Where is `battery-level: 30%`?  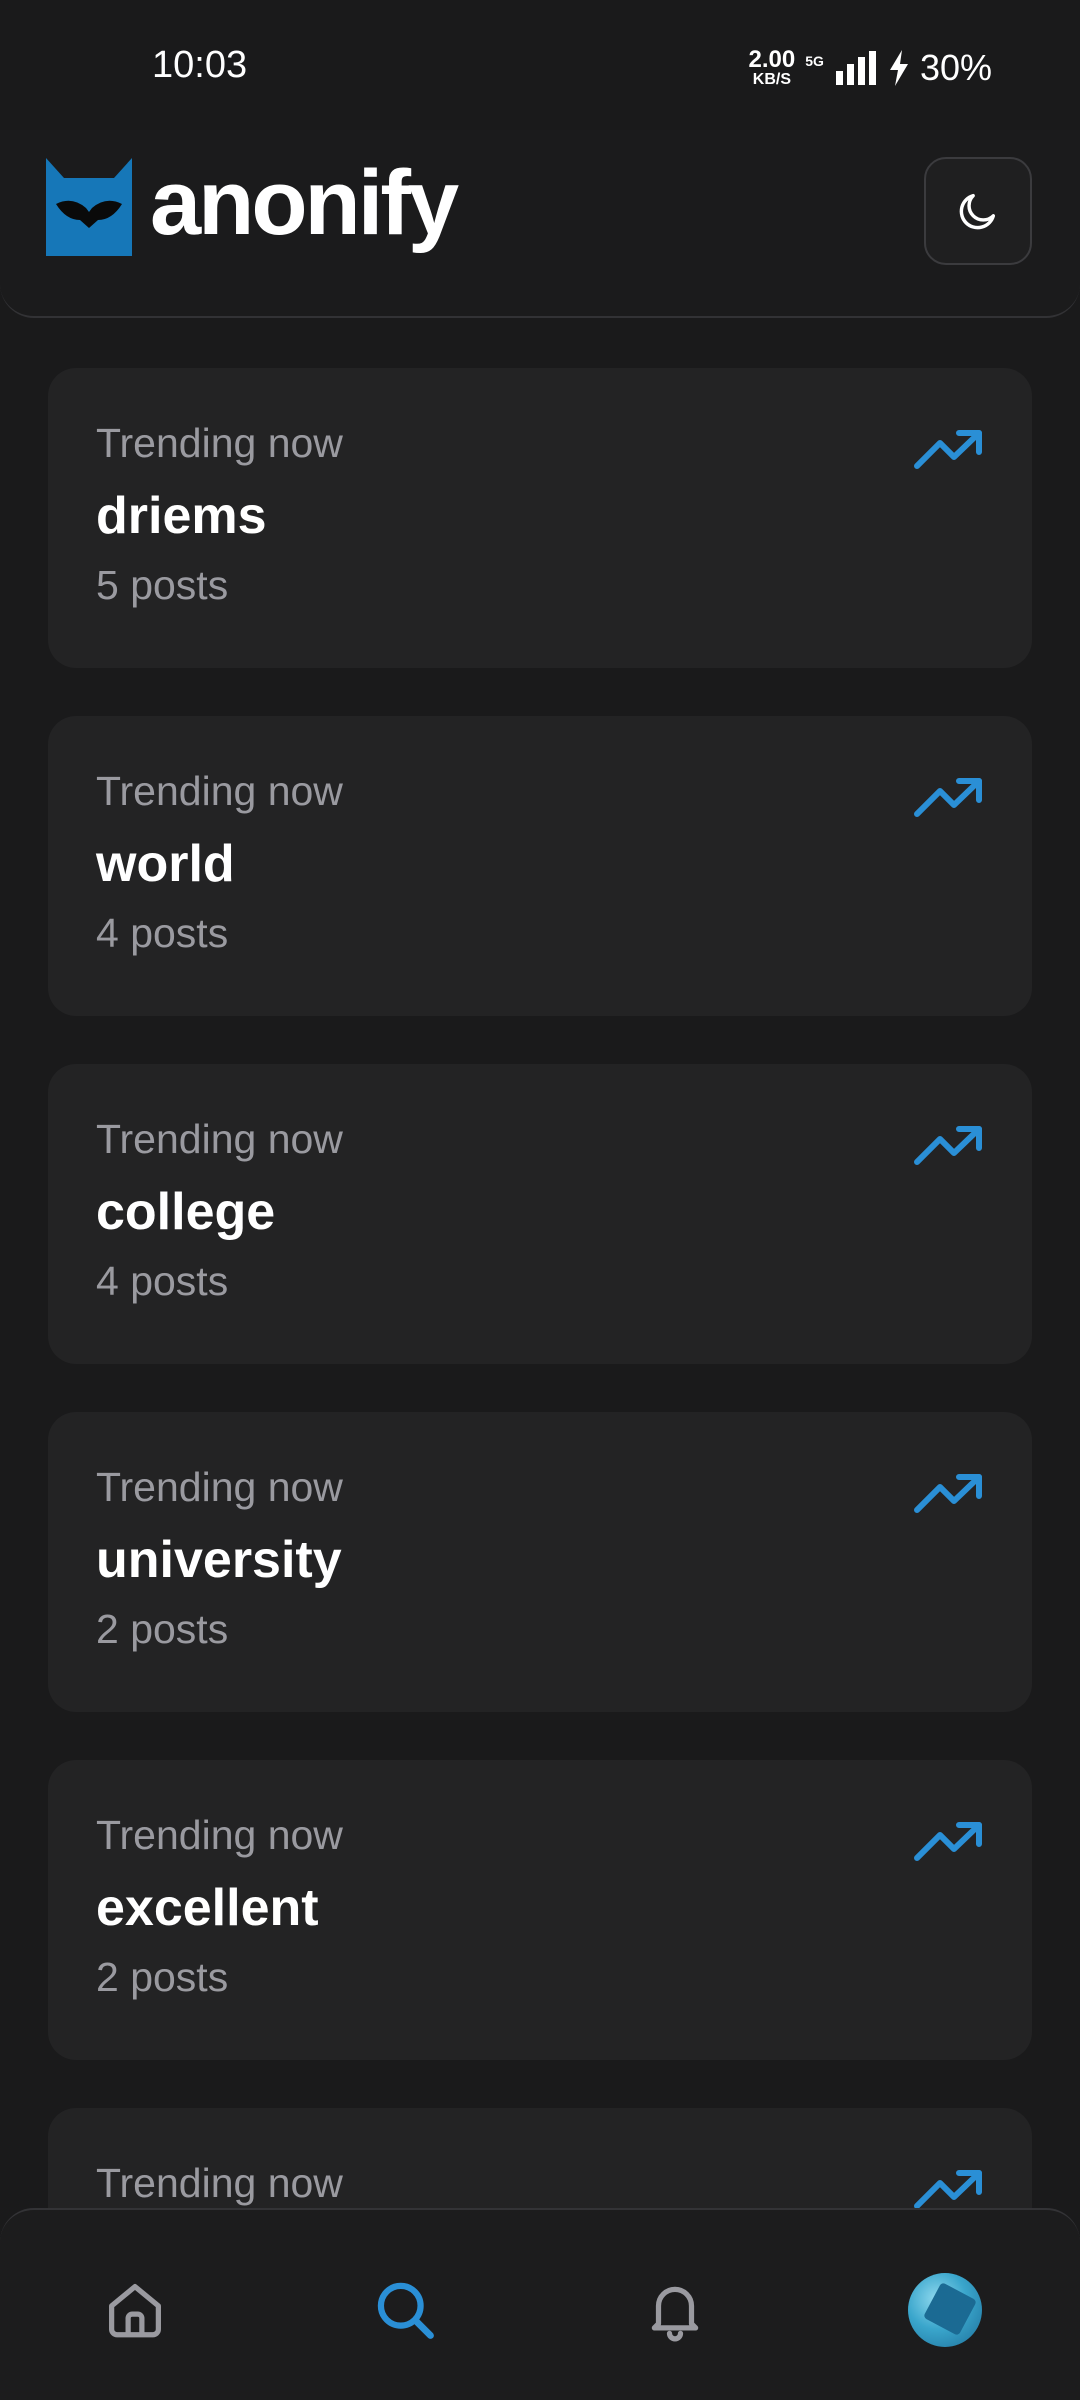 battery-level: 30% is located at coordinates (955, 67).